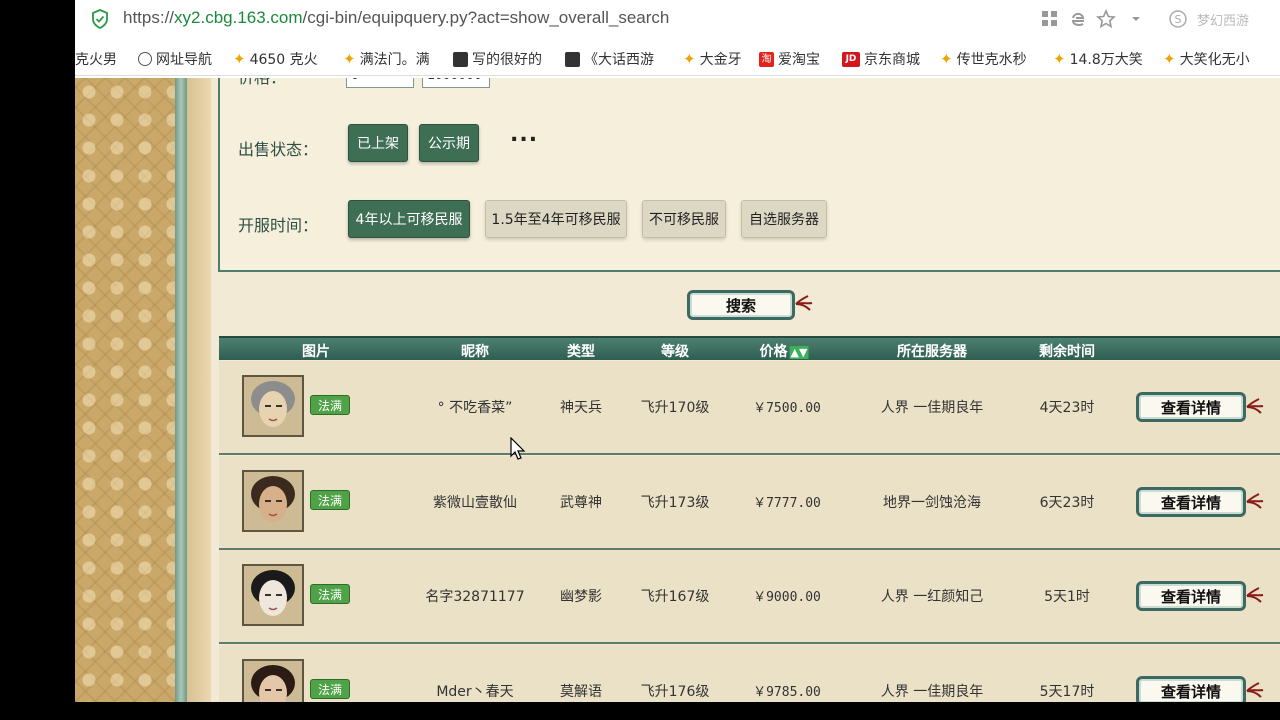  I want to click on url-scheme: https://, so click(149, 17).